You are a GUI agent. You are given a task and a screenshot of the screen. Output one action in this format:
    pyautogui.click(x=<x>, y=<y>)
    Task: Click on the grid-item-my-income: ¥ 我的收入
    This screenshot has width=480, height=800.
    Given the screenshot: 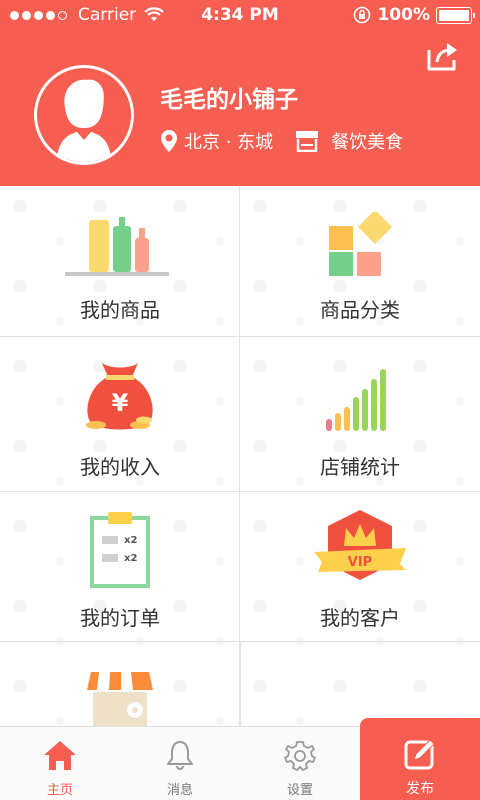 What is the action you would take?
    pyautogui.click(x=120, y=414)
    